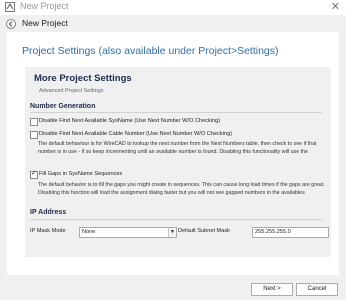  What do you see at coordinates (71, 91) in the screenshot?
I see `panel-subtitle: Advanced Project Settings` at bounding box center [71, 91].